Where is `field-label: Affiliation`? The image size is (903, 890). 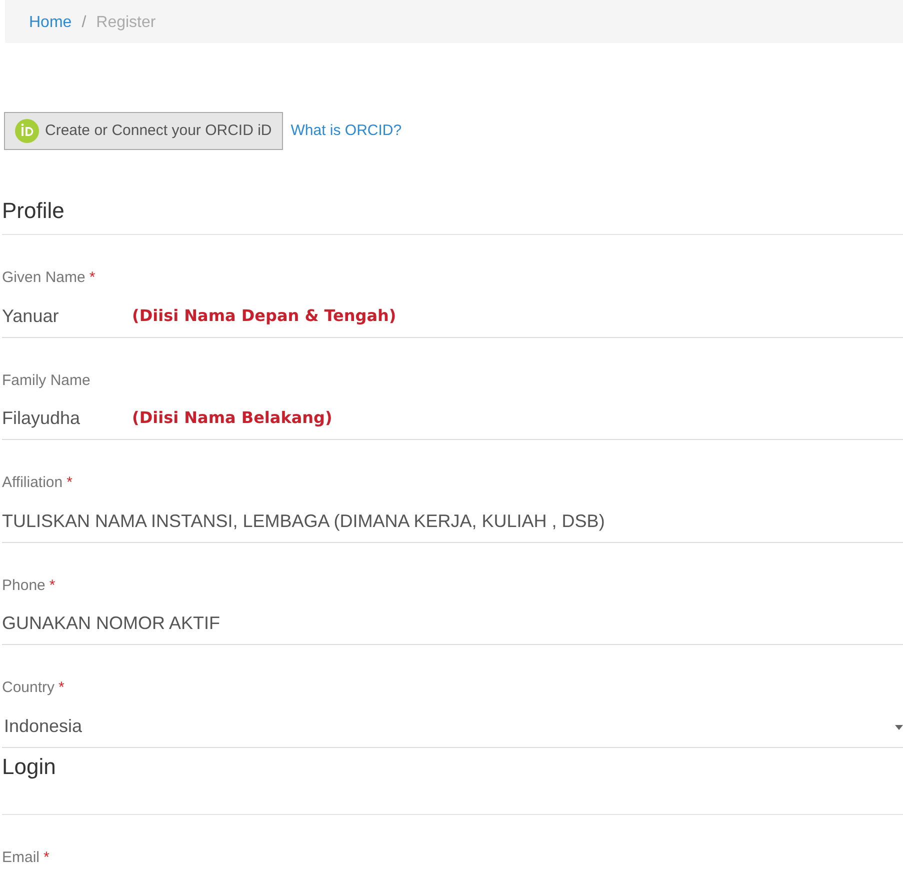 field-label: Affiliation is located at coordinates (32, 483).